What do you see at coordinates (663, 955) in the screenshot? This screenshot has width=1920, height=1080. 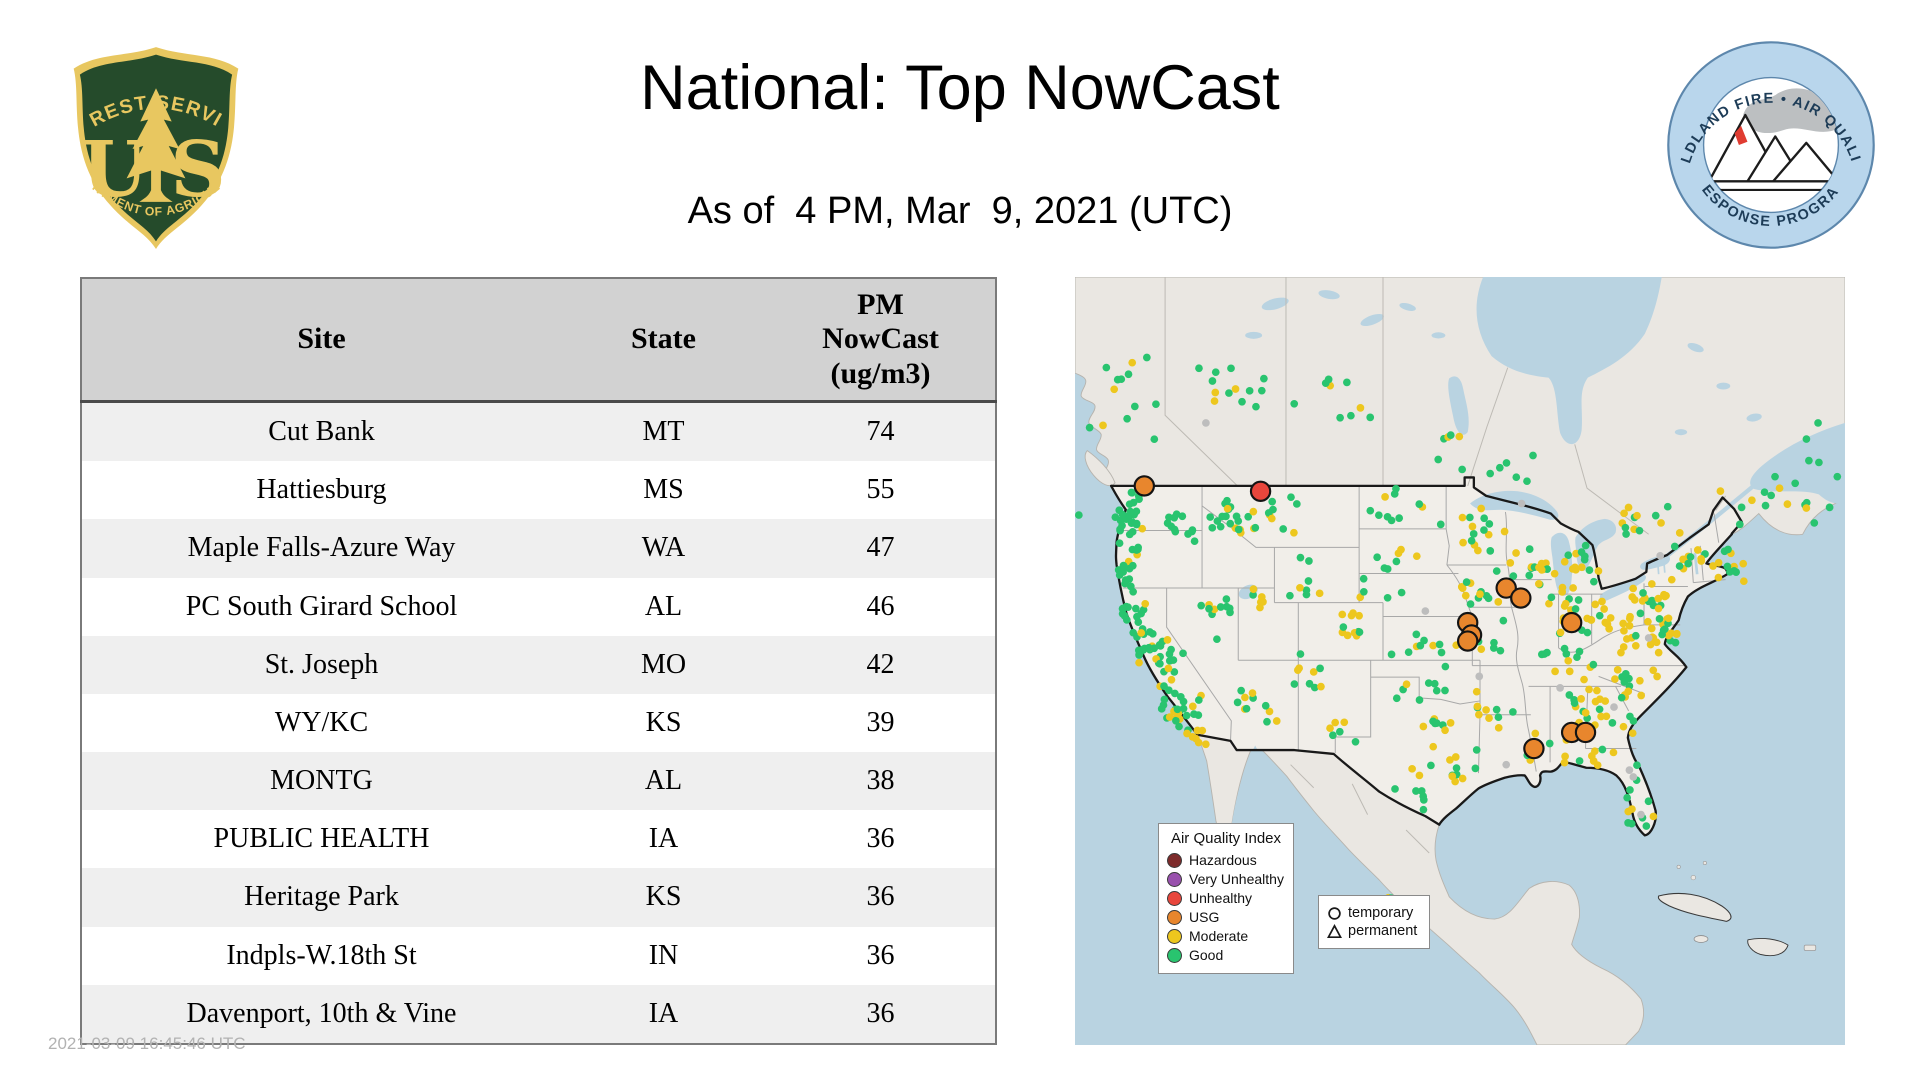 I see `state-cell: IN` at bounding box center [663, 955].